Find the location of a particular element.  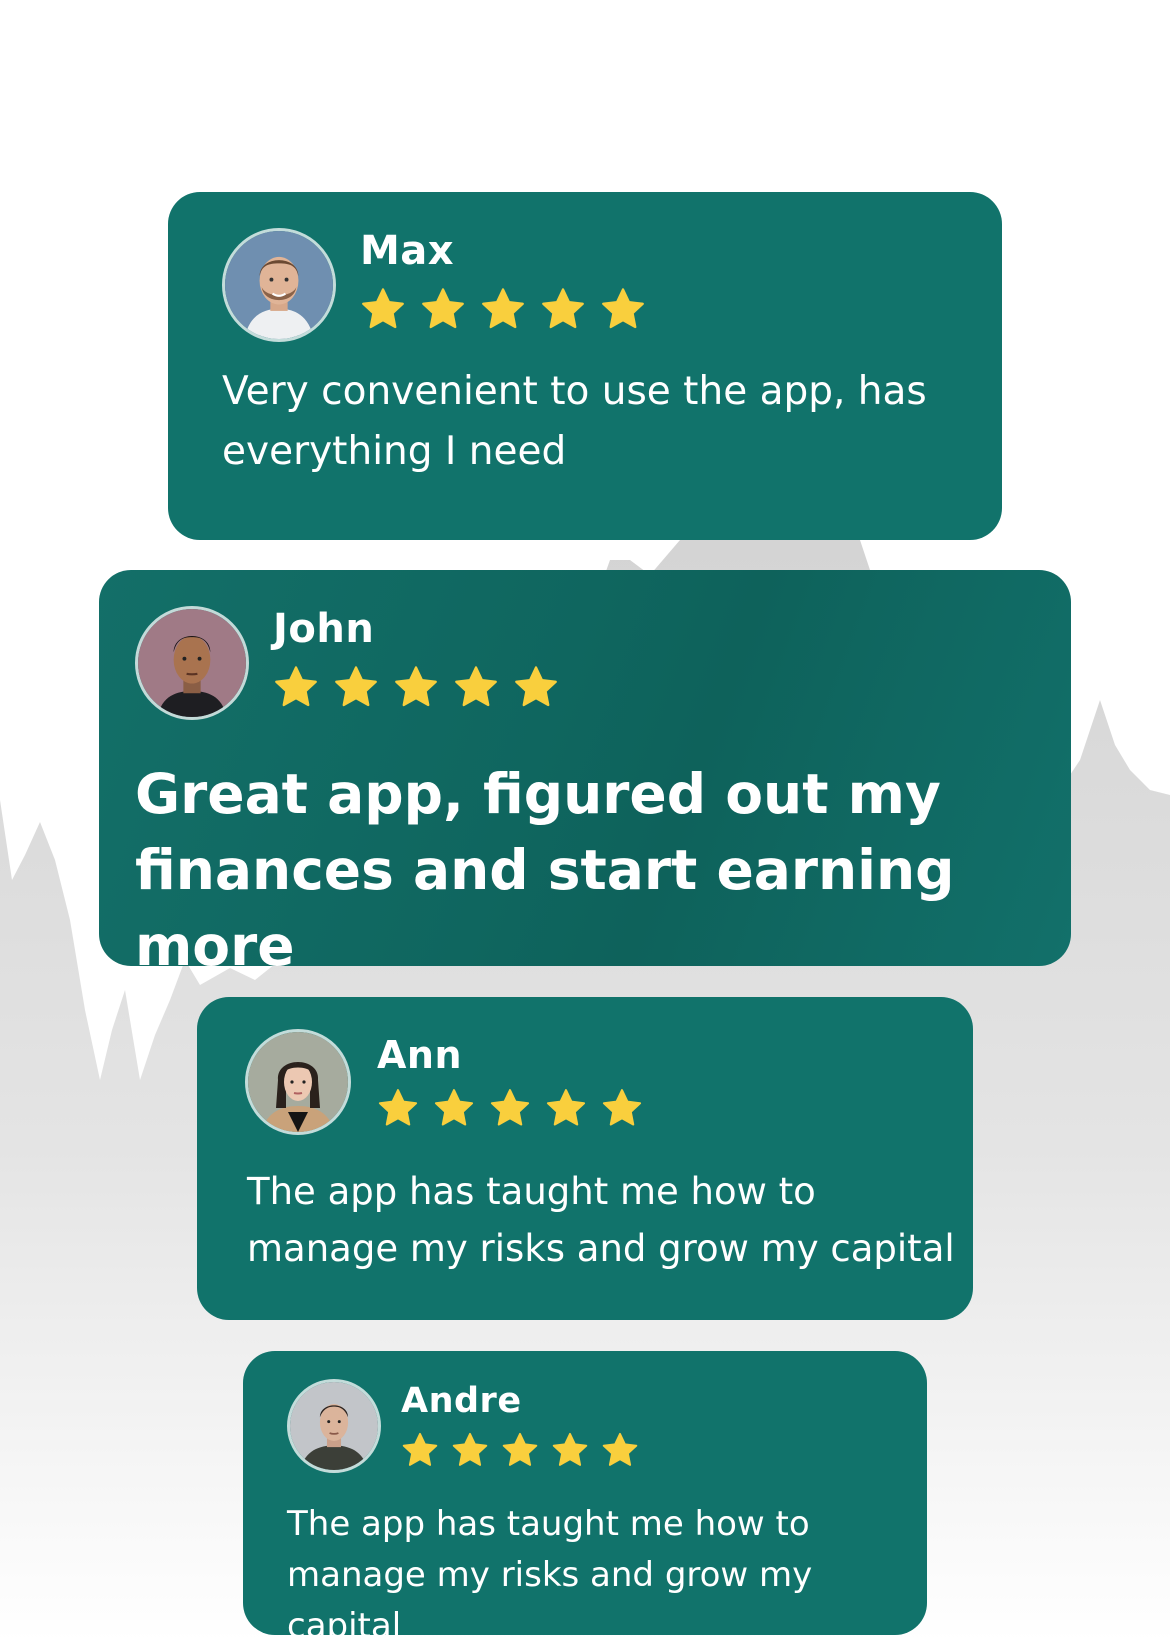

ann-avatar is located at coordinates (298, 1082).